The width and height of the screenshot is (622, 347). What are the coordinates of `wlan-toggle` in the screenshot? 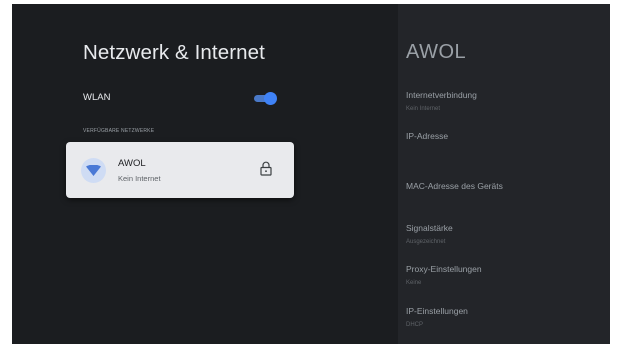 It's located at (265, 98).